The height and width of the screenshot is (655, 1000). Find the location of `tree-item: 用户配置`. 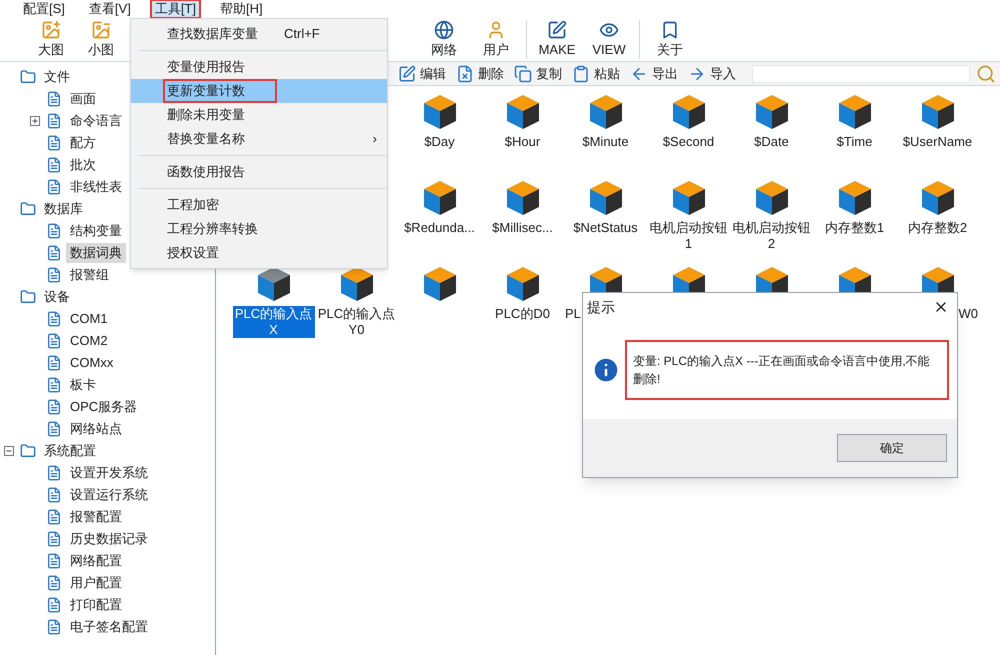

tree-item: 用户配置 is located at coordinates (96, 583).